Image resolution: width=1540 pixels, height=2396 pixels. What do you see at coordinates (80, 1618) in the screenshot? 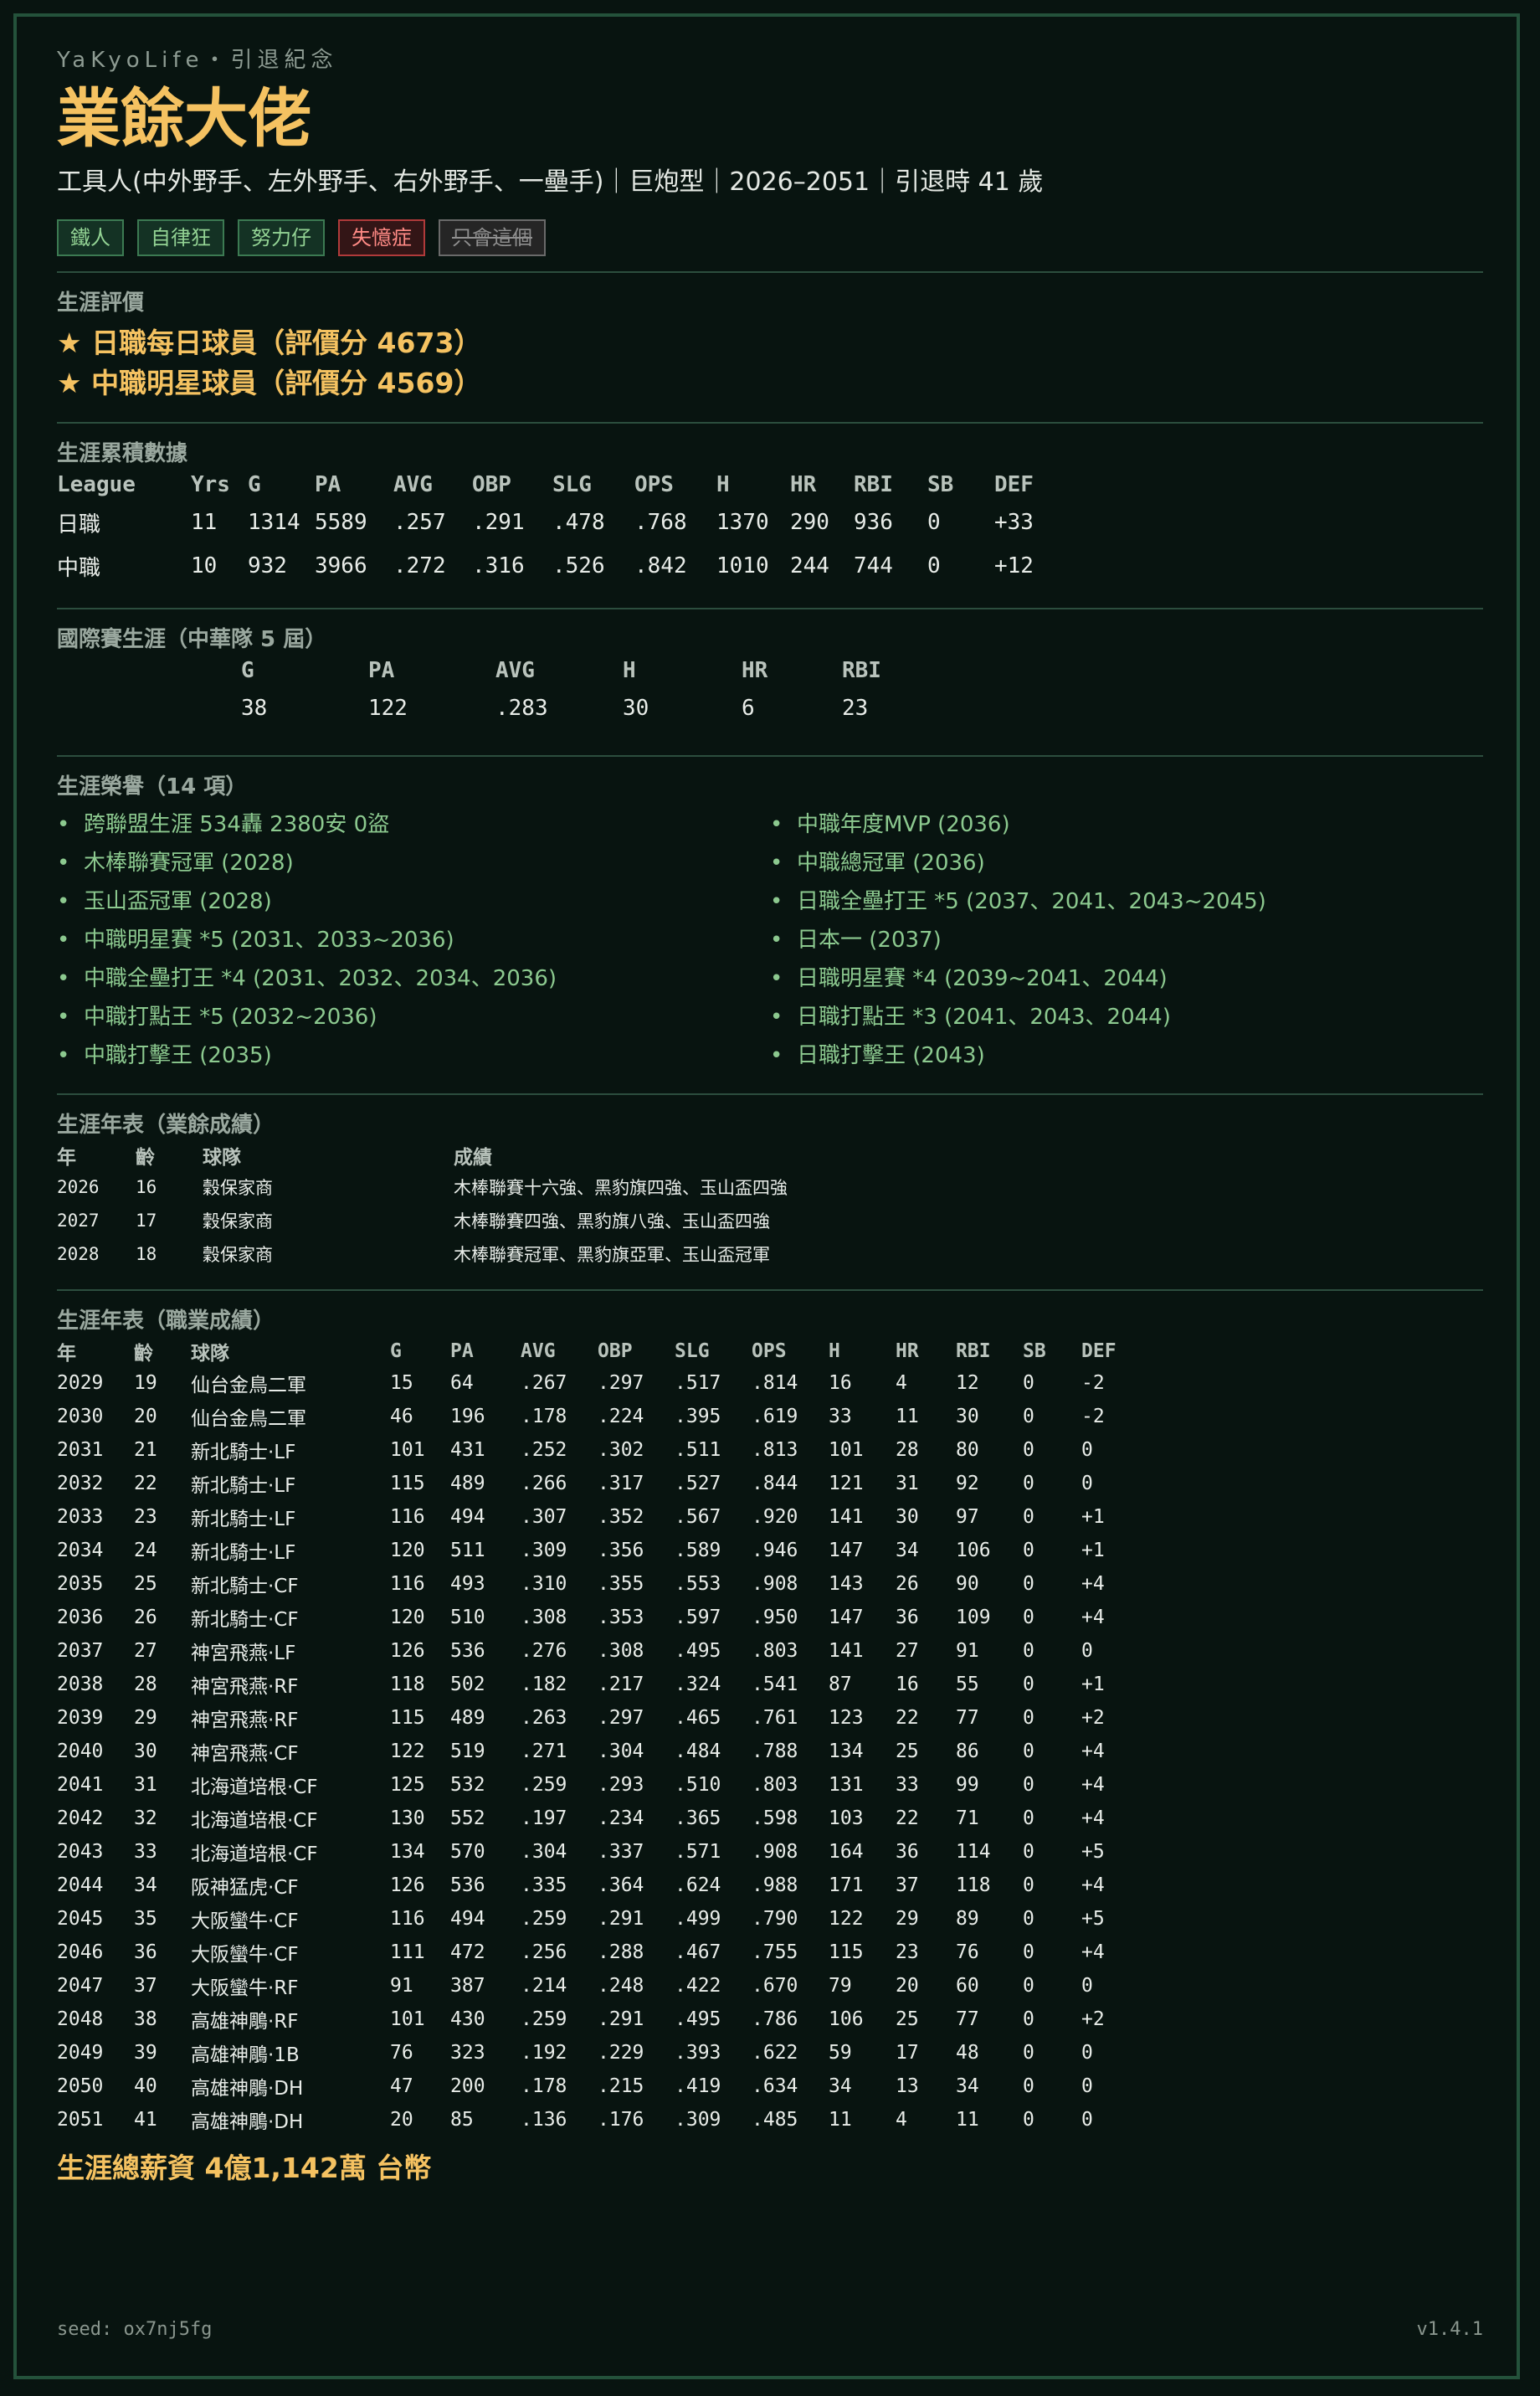
I see `table-cell: 2036` at bounding box center [80, 1618].